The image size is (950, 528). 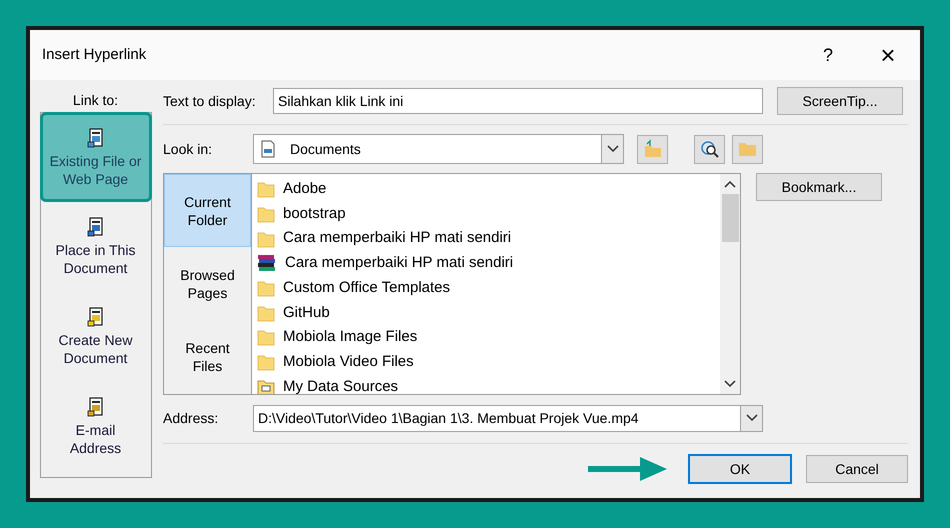 What do you see at coordinates (488, 384) in the screenshot?
I see `file-item: My Data Sources` at bounding box center [488, 384].